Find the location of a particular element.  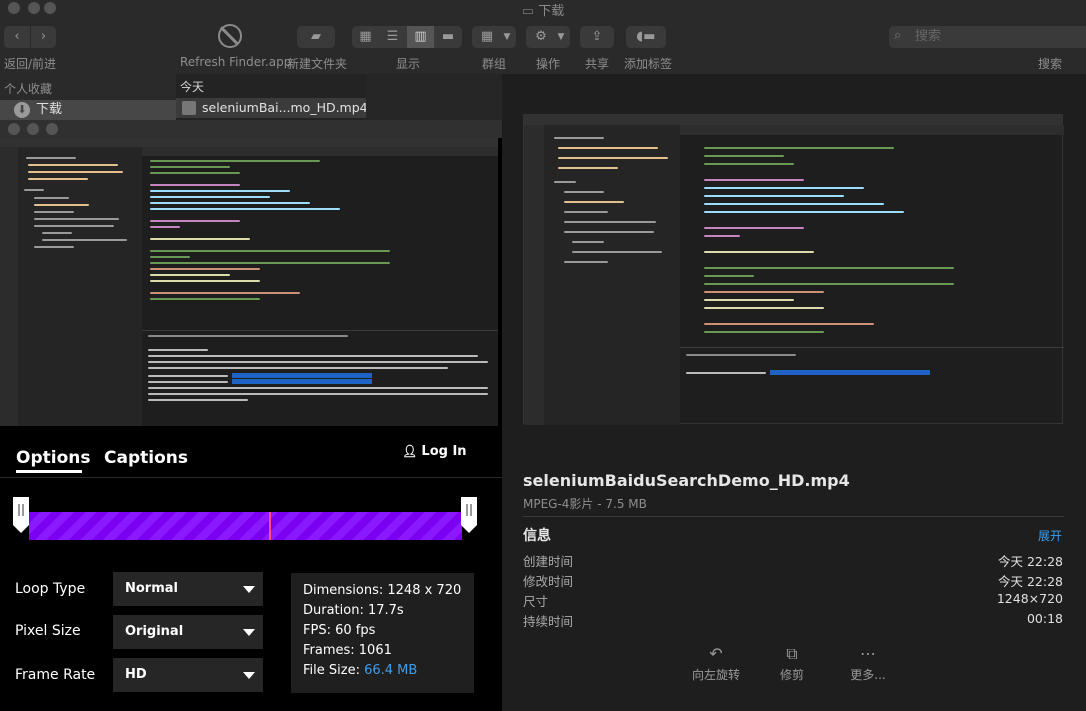

prohibited-icon is located at coordinates (229, 36).